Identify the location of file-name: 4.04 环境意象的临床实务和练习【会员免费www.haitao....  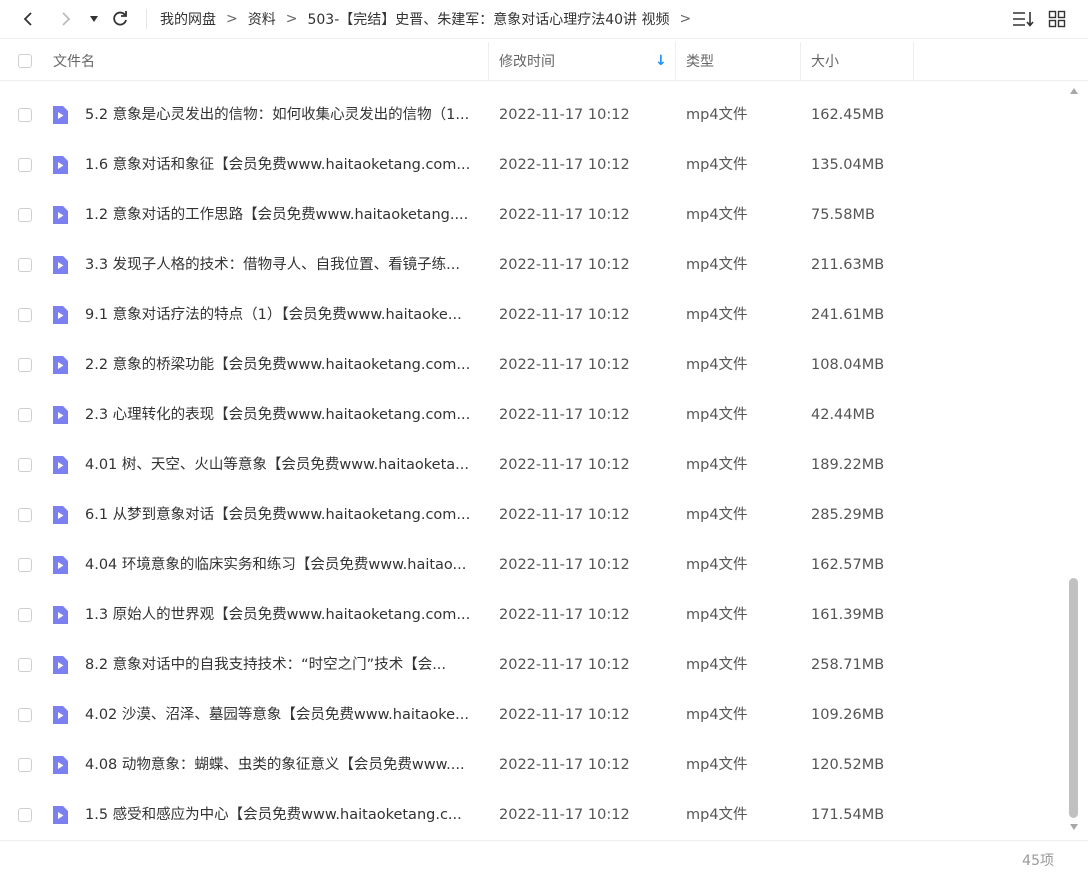
(282, 565).